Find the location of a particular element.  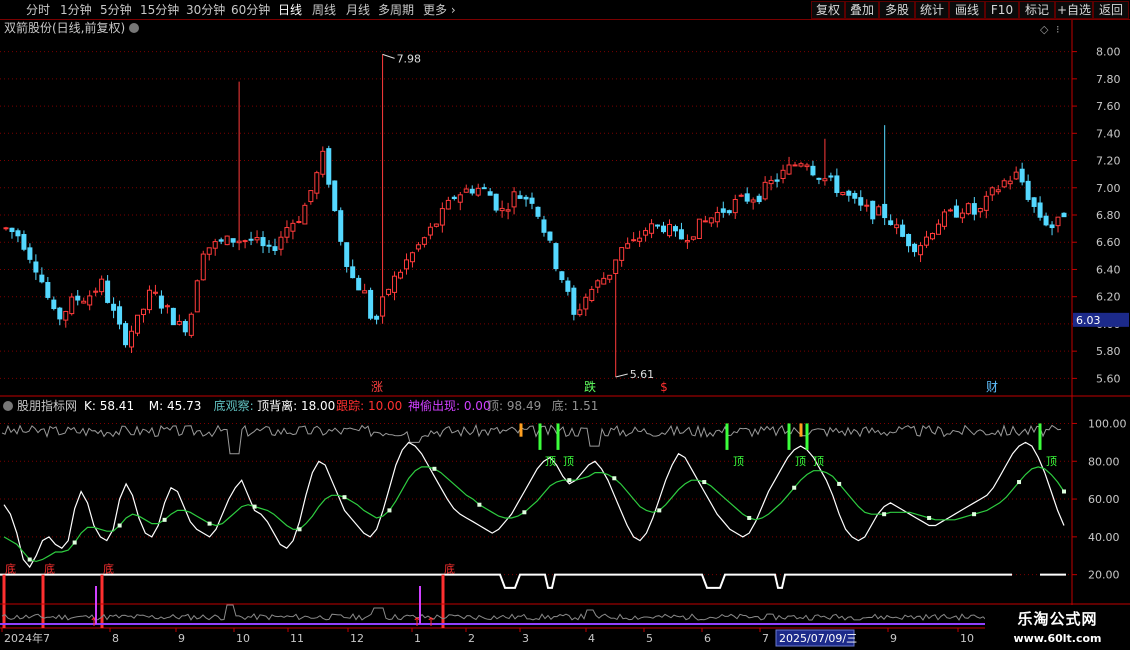

period-tab-6: 日线 is located at coordinates (290, 10).